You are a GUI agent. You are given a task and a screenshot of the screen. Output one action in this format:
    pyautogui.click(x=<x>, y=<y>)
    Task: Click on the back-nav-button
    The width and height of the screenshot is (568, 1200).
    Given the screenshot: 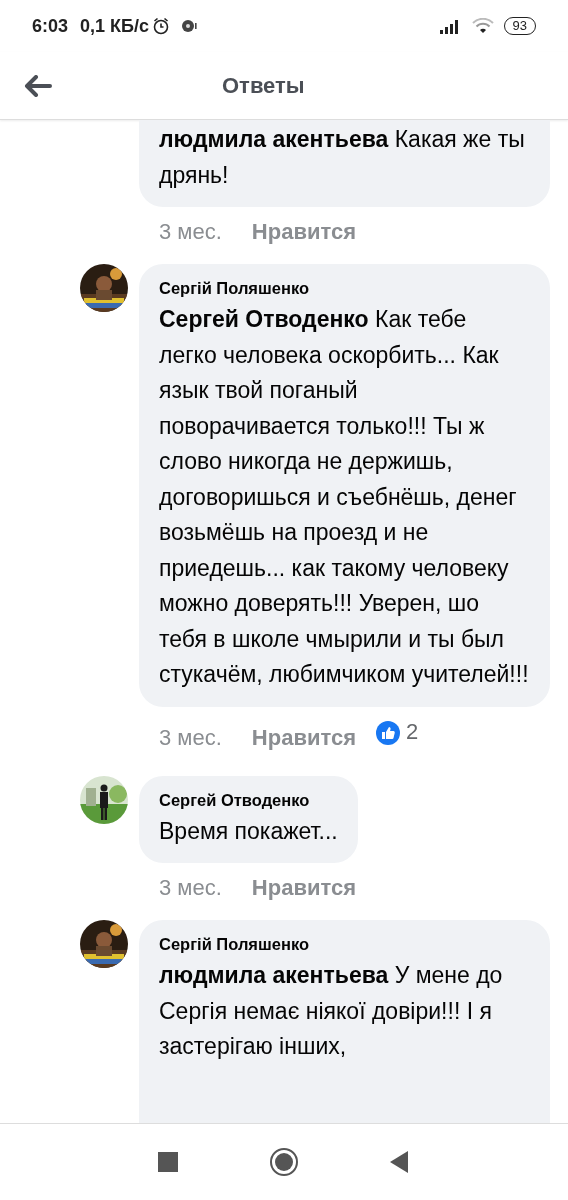 What is the action you would take?
    pyautogui.click(x=400, y=1162)
    